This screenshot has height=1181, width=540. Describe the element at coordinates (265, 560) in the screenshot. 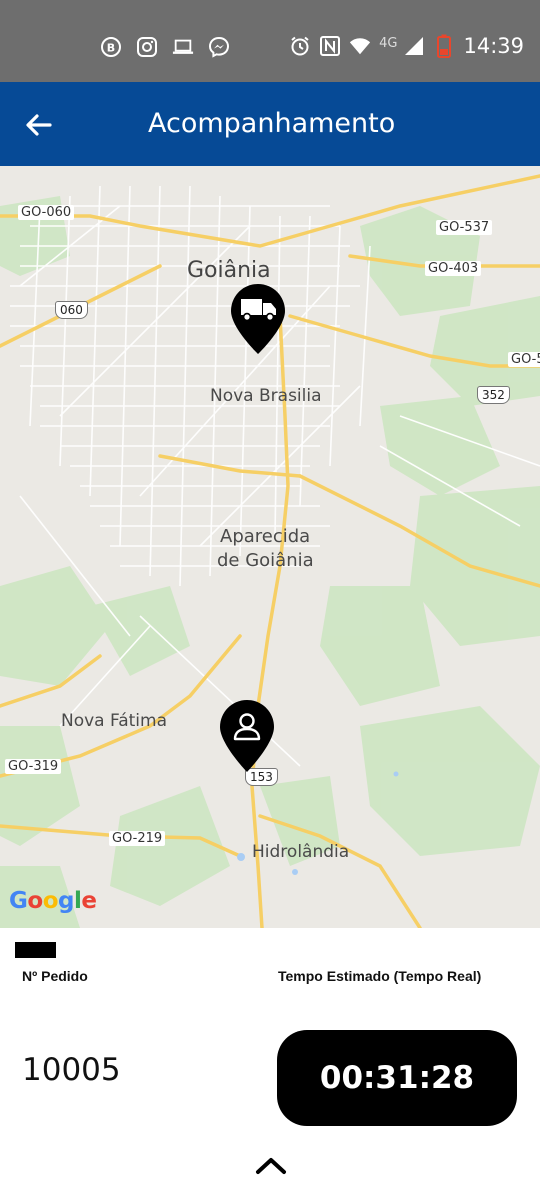

I see `place-aparecida-line2: de Goiânia` at that location.